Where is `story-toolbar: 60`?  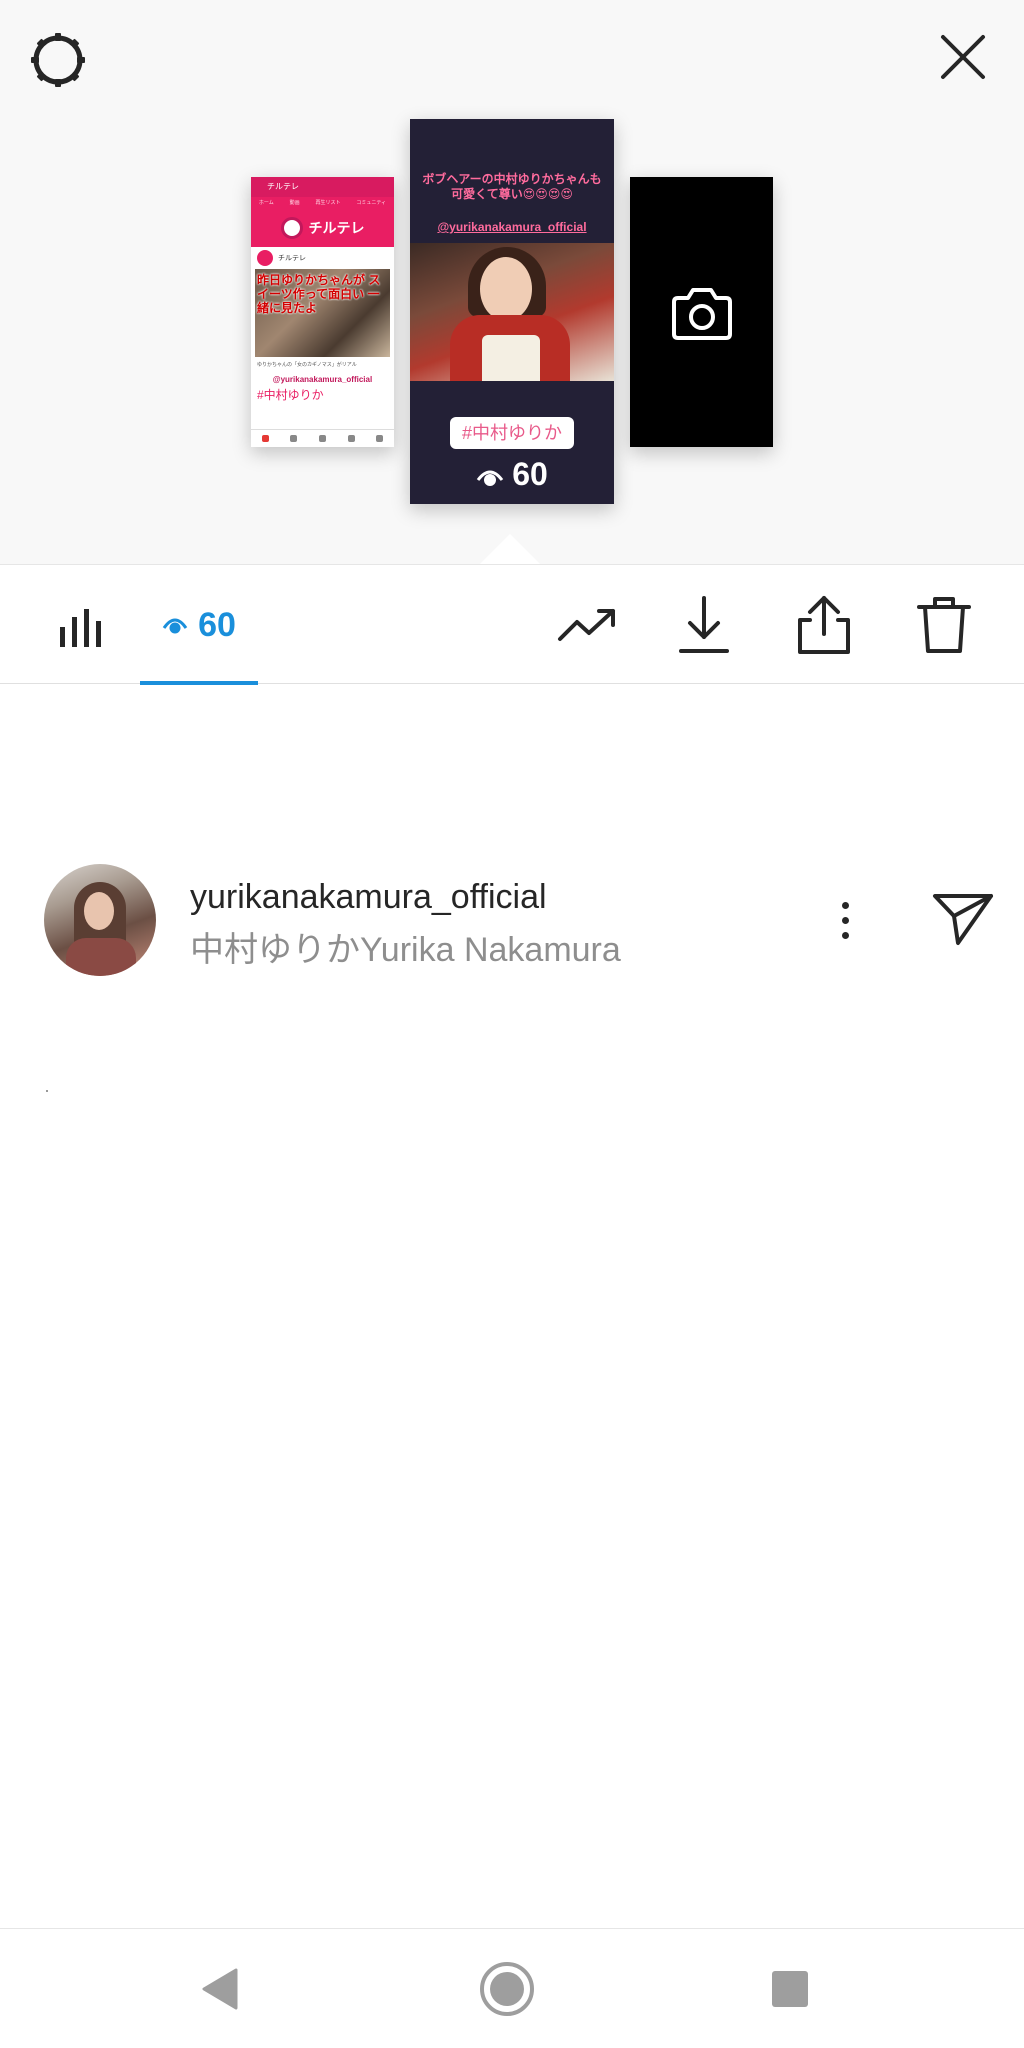 story-toolbar: 60 is located at coordinates (512, 624).